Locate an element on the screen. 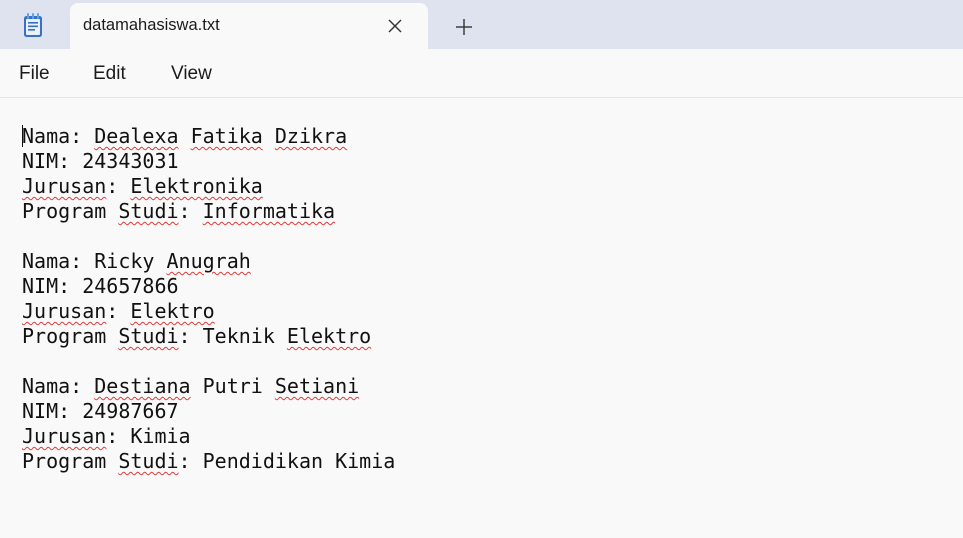  misspelled-word: Elektronika is located at coordinates (196, 186).